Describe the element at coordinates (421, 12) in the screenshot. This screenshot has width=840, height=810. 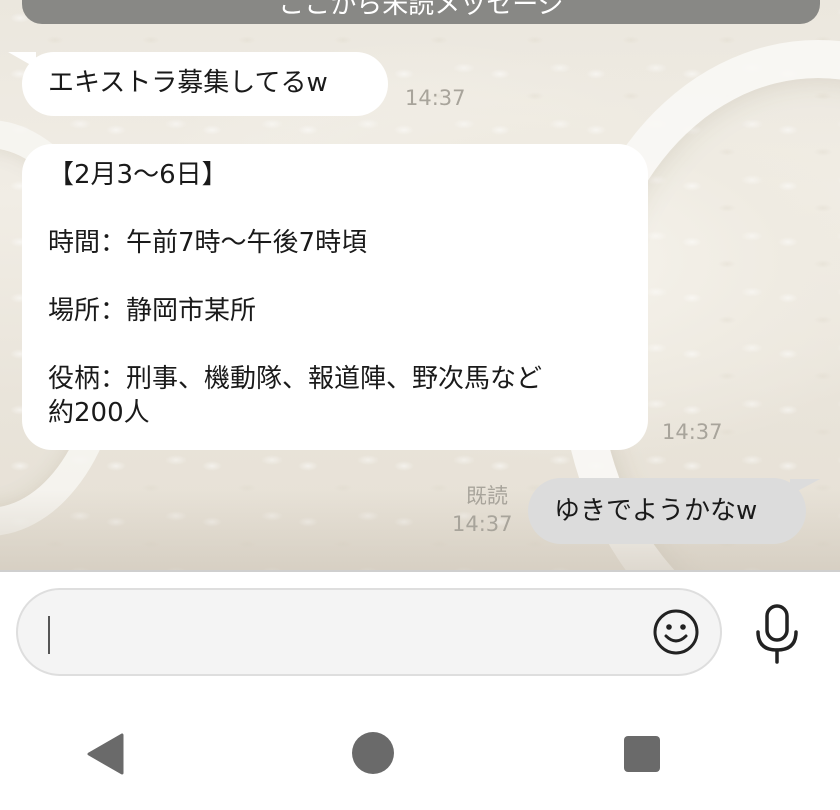
I see `unread-messages-banner: ここから未読メッセージ` at that location.